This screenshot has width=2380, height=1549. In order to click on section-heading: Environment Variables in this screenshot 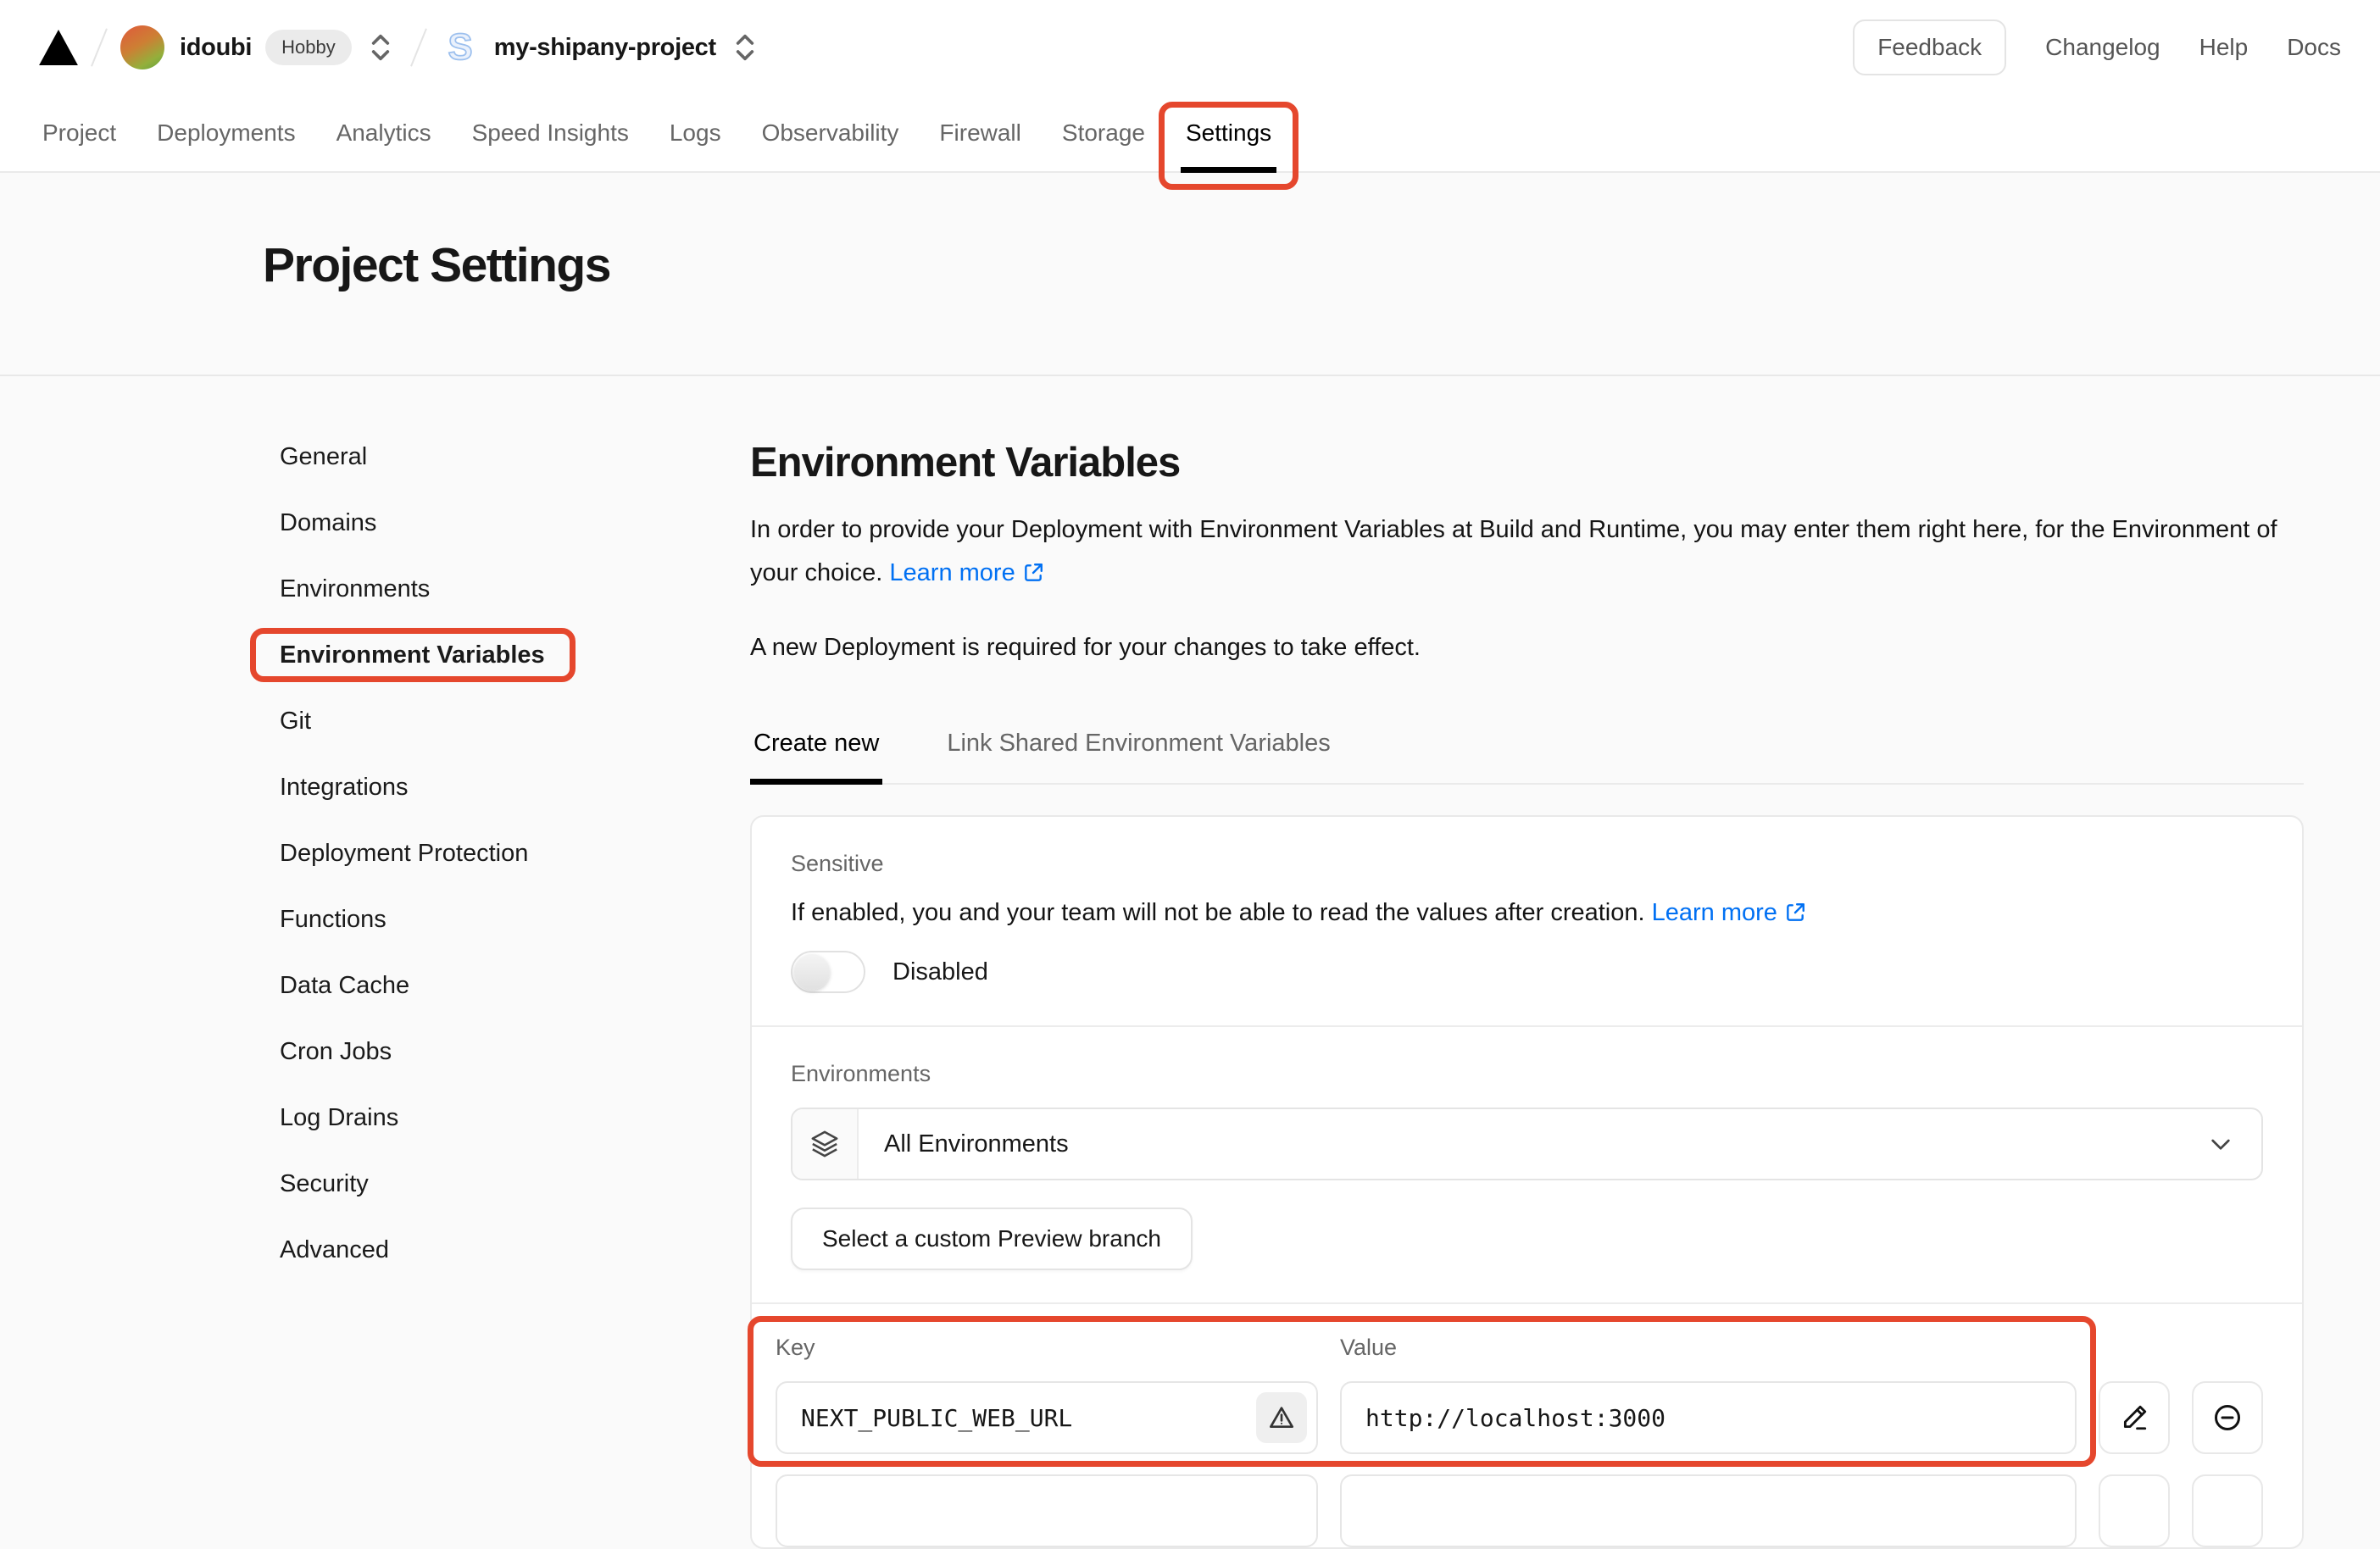, I will do `click(965, 463)`.